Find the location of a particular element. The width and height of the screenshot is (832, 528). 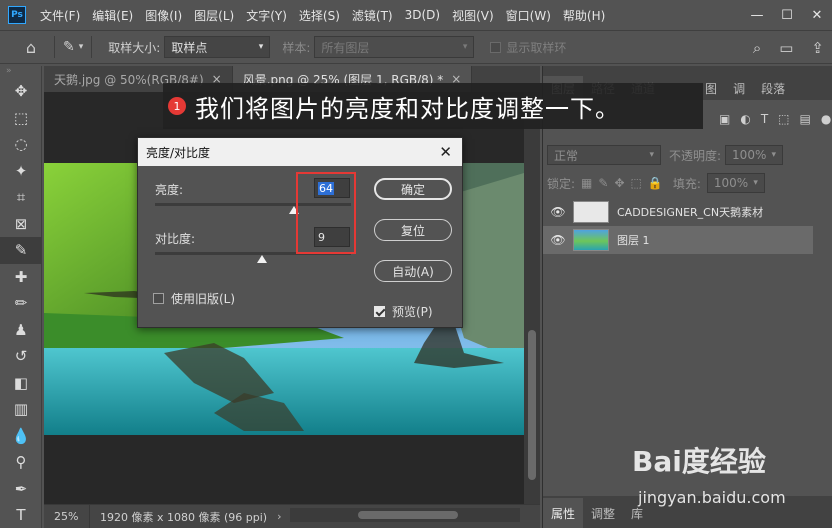

history-brush-tool-icon: ↺ is located at coordinates (21, 356).